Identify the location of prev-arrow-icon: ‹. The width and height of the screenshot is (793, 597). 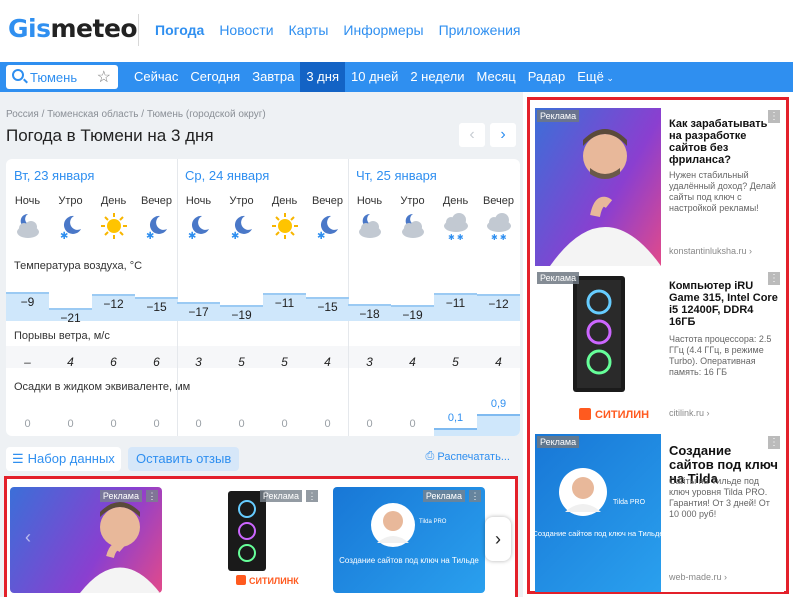
(472, 135).